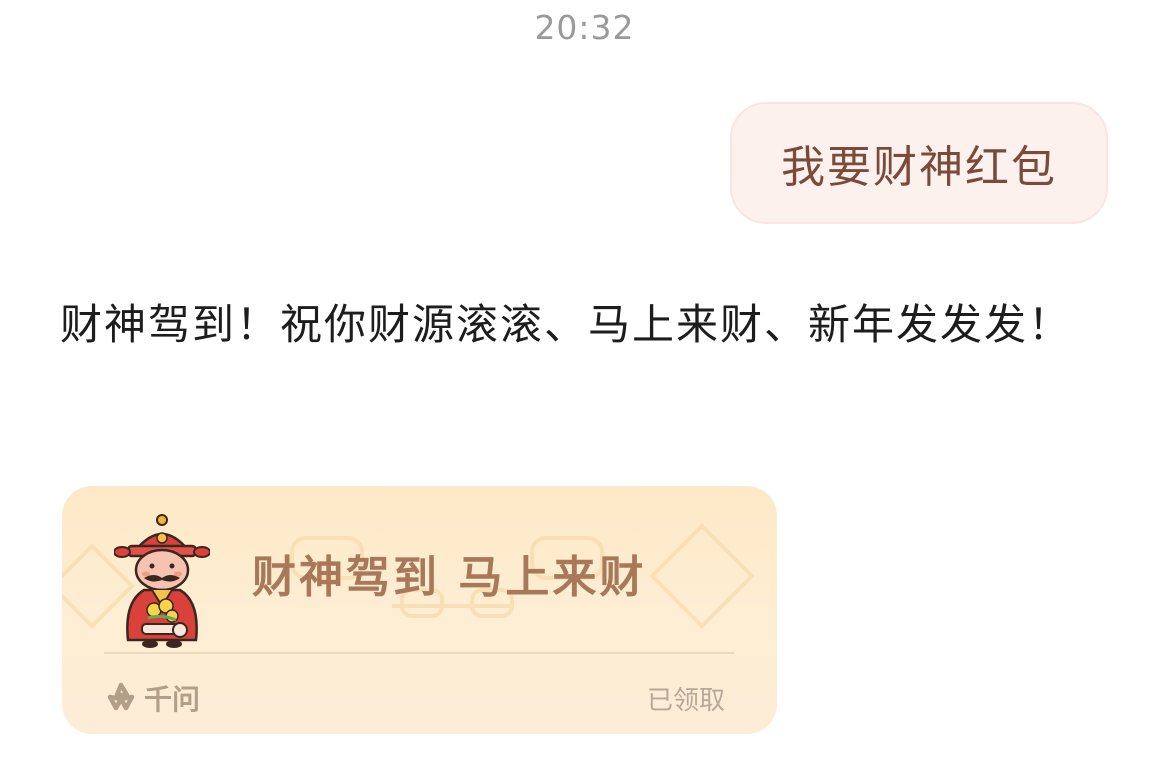  What do you see at coordinates (566, 324) in the screenshot?
I see `bot-message-text: 财神驾到！祝你财源滚滚、马上来财、新年发发发！` at bounding box center [566, 324].